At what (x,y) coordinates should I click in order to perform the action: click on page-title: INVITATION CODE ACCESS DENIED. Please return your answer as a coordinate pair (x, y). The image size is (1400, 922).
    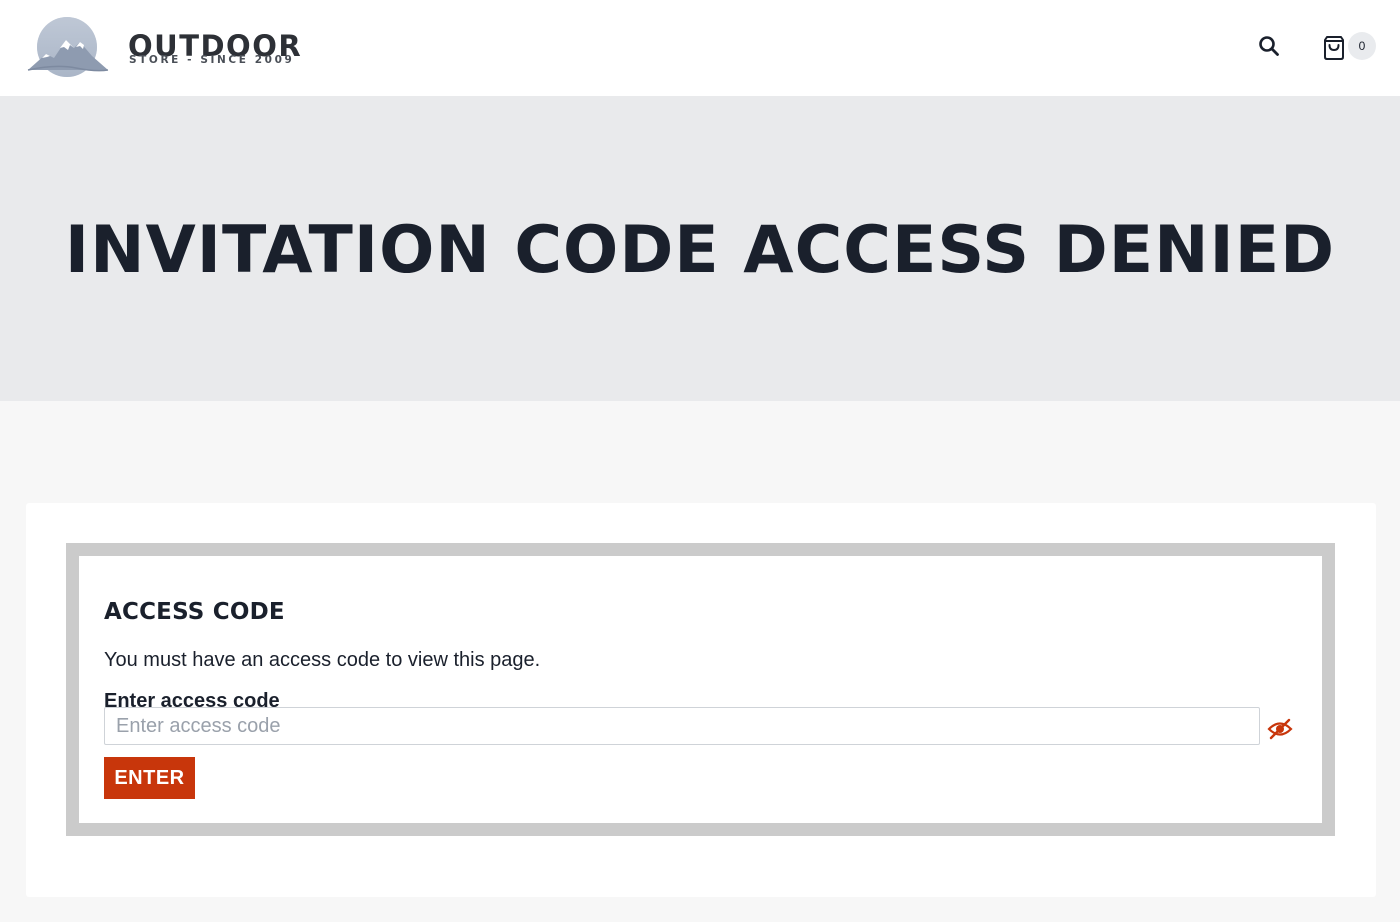
    Looking at the image, I should click on (700, 250).